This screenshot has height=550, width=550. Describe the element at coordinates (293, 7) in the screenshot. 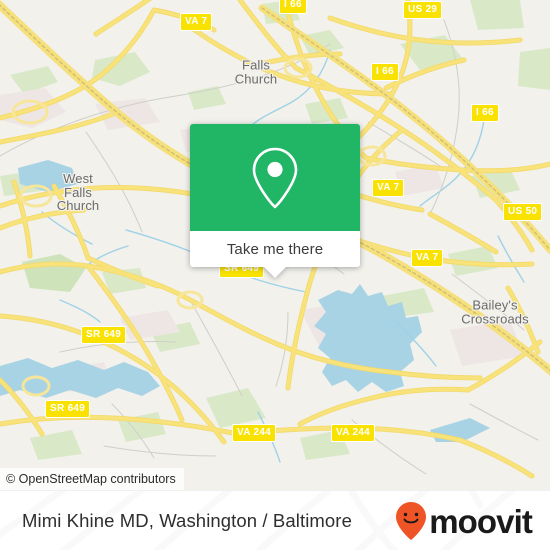

I see `shield-i-66-top: I 66` at that location.